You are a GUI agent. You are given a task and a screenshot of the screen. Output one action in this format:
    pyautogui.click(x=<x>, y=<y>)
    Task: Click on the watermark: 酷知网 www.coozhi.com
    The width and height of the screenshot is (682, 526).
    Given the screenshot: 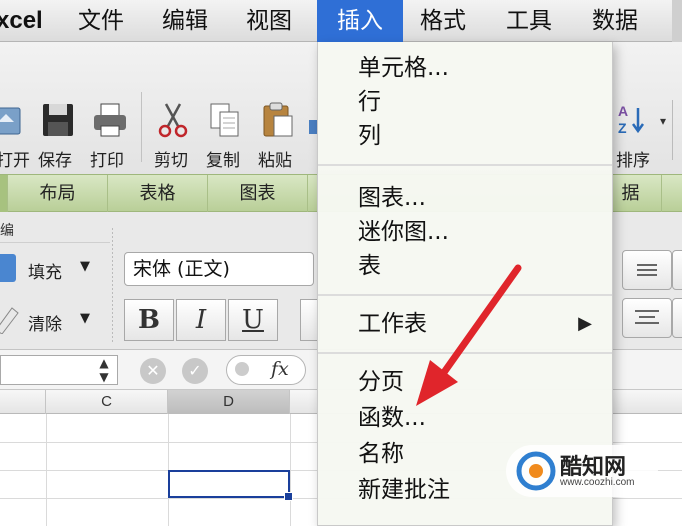 What is the action you would take?
    pyautogui.click(x=582, y=471)
    